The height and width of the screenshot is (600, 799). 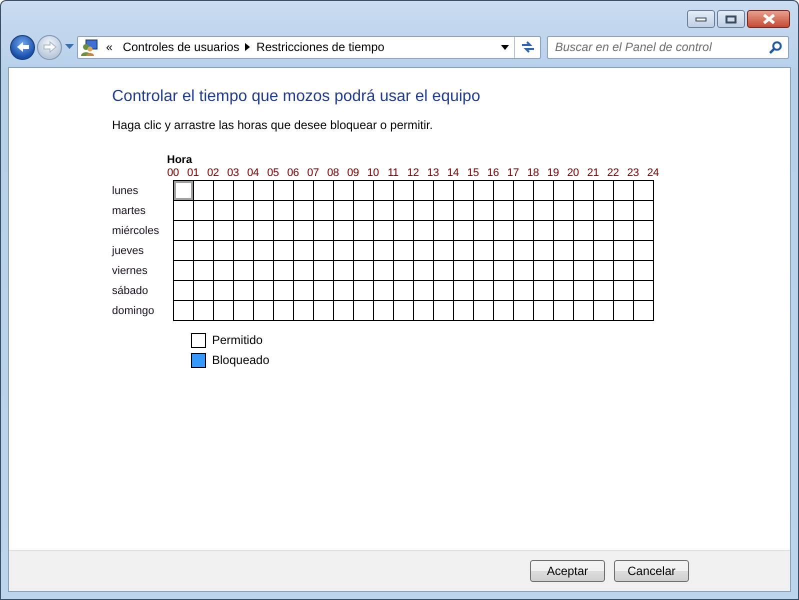 I want to click on chevron-icon, so click(x=247, y=47).